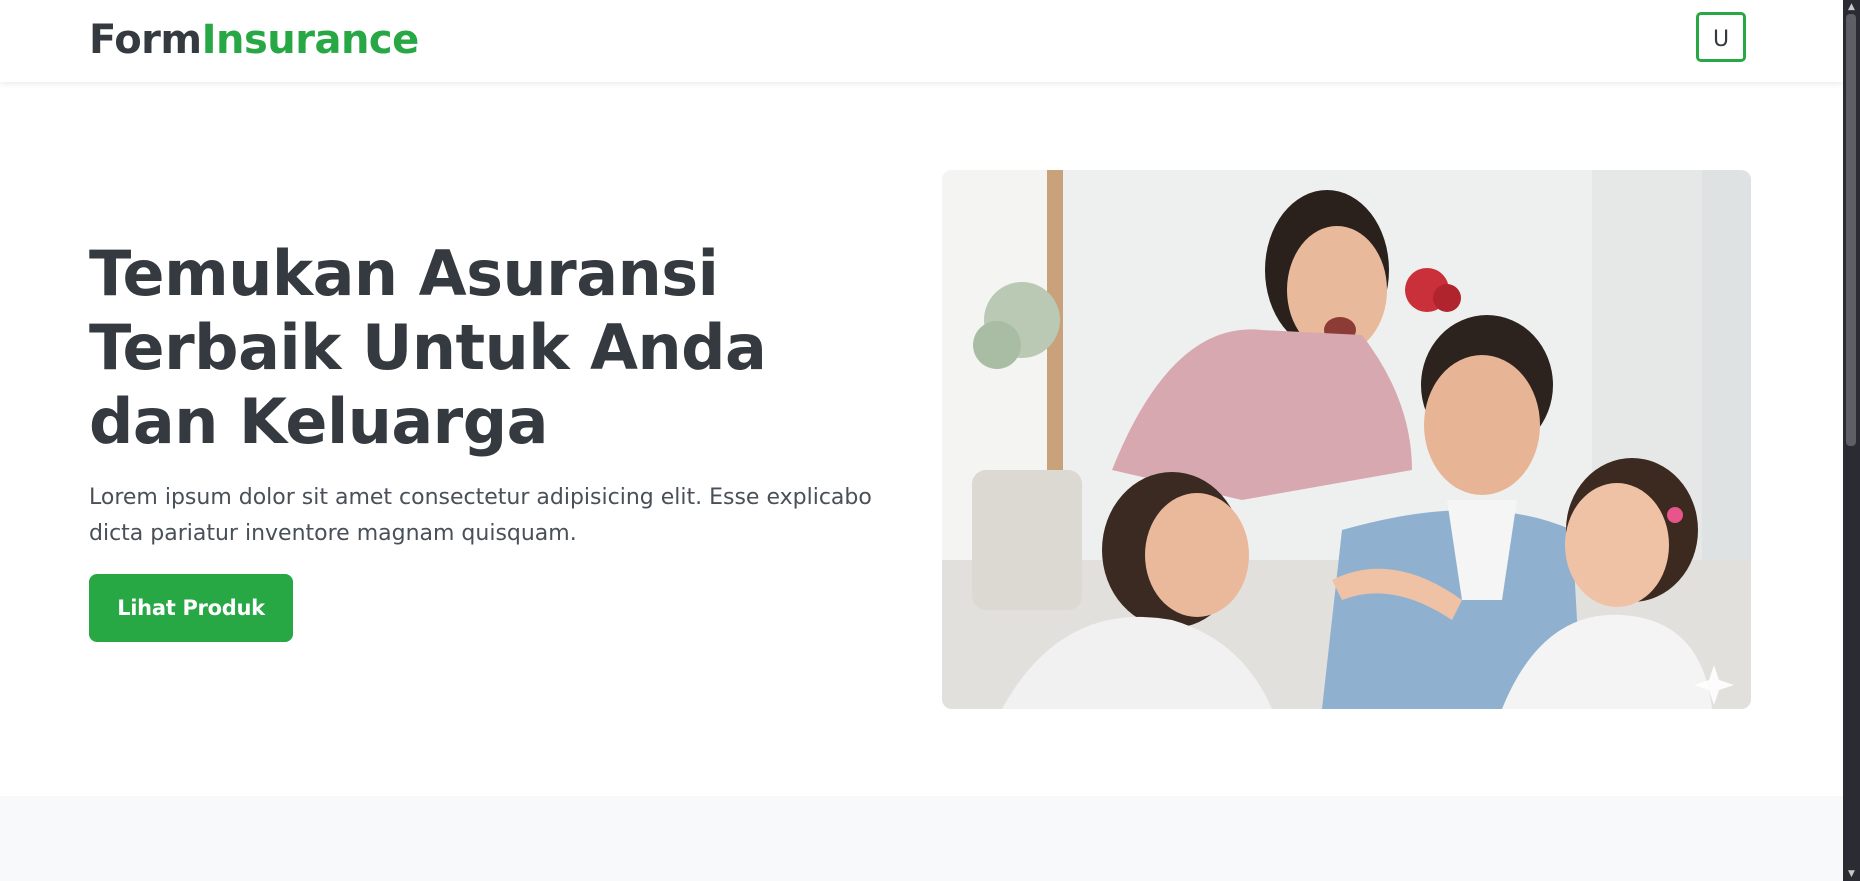 Image resolution: width=1860 pixels, height=881 pixels. I want to click on view-products-button: Lihat Produk, so click(191, 608).